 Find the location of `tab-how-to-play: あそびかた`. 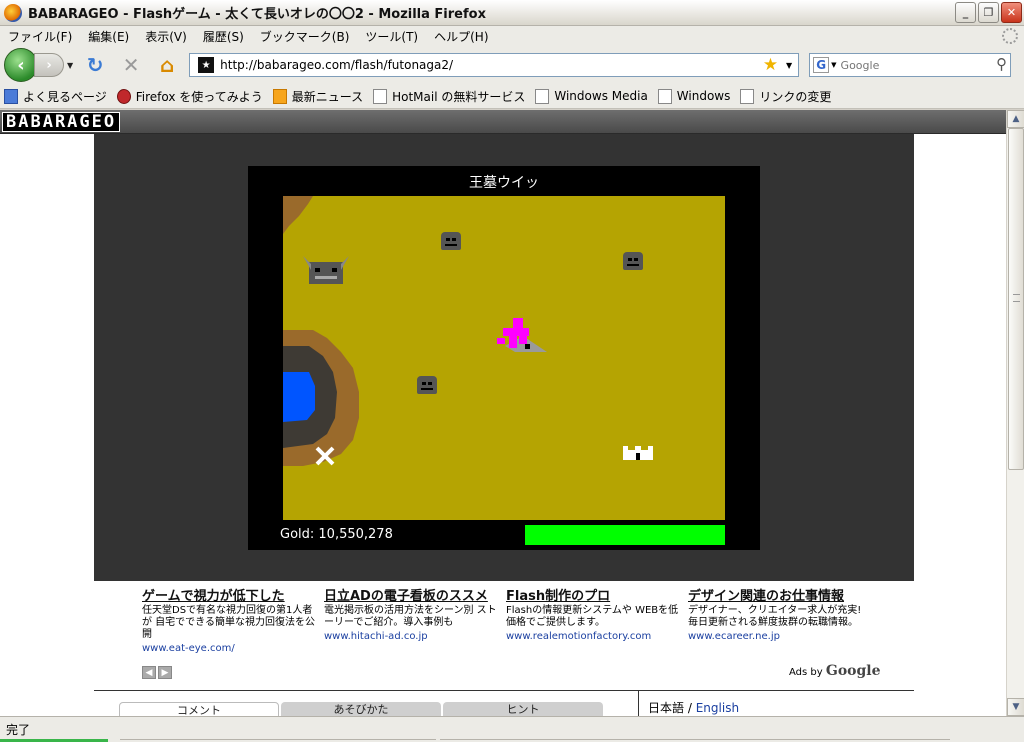

tab-how-to-play: あそびかた is located at coordinates (361, 709).